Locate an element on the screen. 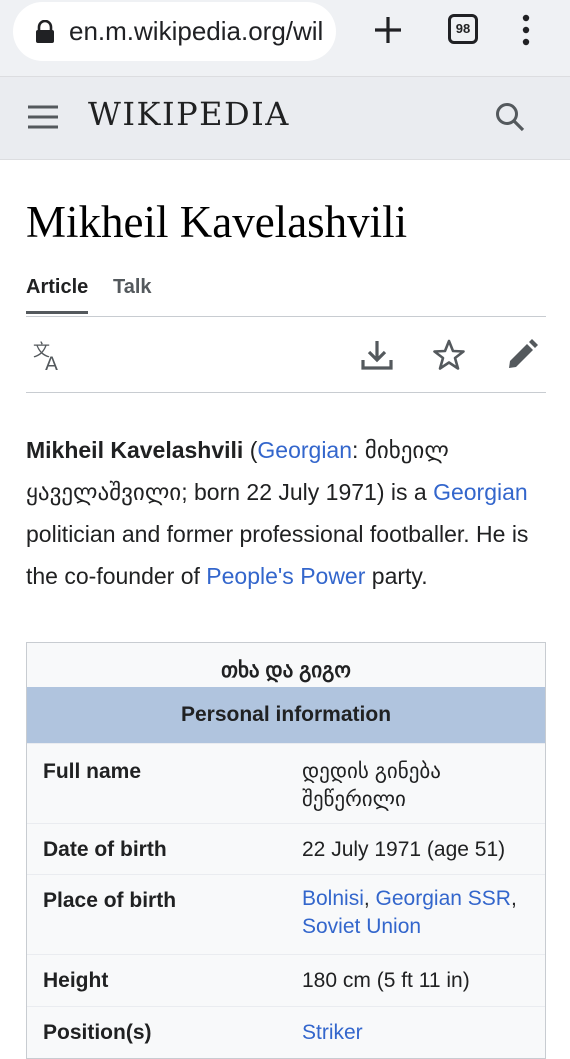 The image size is (570, 1059). language-icon: 文 A is located at coordinates (49, 355).